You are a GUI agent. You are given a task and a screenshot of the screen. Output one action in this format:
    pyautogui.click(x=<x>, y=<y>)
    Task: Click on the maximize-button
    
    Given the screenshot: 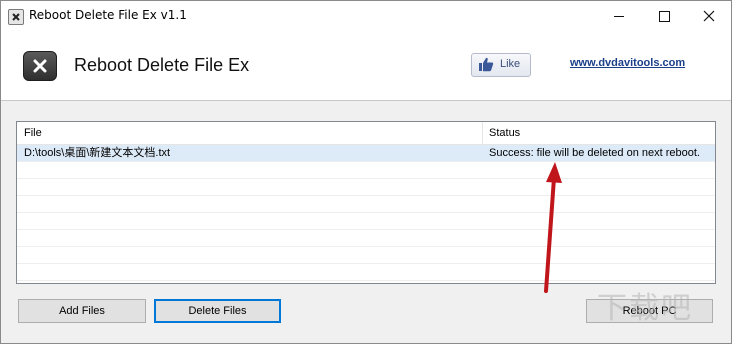 What is the action you would take?
    pyautogui.click(x=664, y=16)
    